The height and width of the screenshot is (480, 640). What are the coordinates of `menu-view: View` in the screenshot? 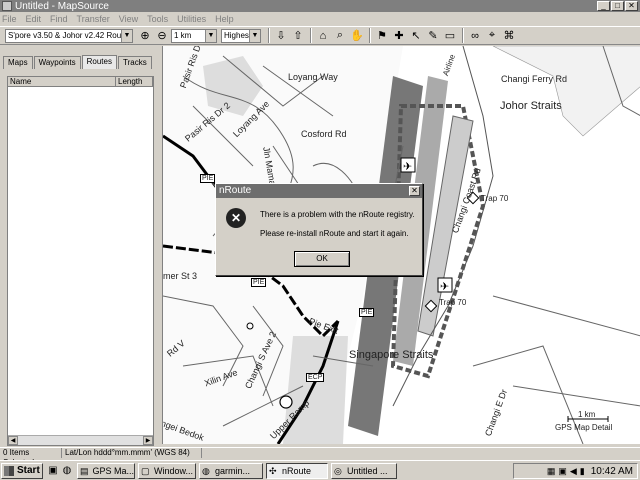 It's located at (128, 19).